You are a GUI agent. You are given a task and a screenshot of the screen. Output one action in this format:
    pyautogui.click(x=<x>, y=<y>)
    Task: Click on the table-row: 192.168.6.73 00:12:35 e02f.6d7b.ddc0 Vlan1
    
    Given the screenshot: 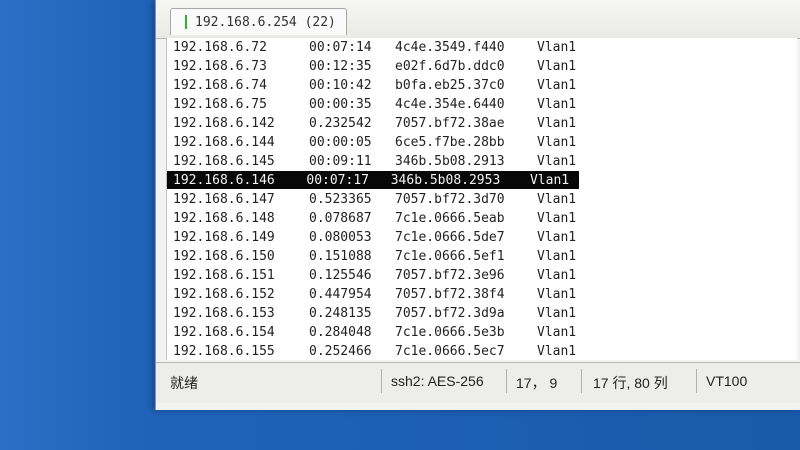 What is the action you would take?
    pyautogui.click(x=377, y=66)
    